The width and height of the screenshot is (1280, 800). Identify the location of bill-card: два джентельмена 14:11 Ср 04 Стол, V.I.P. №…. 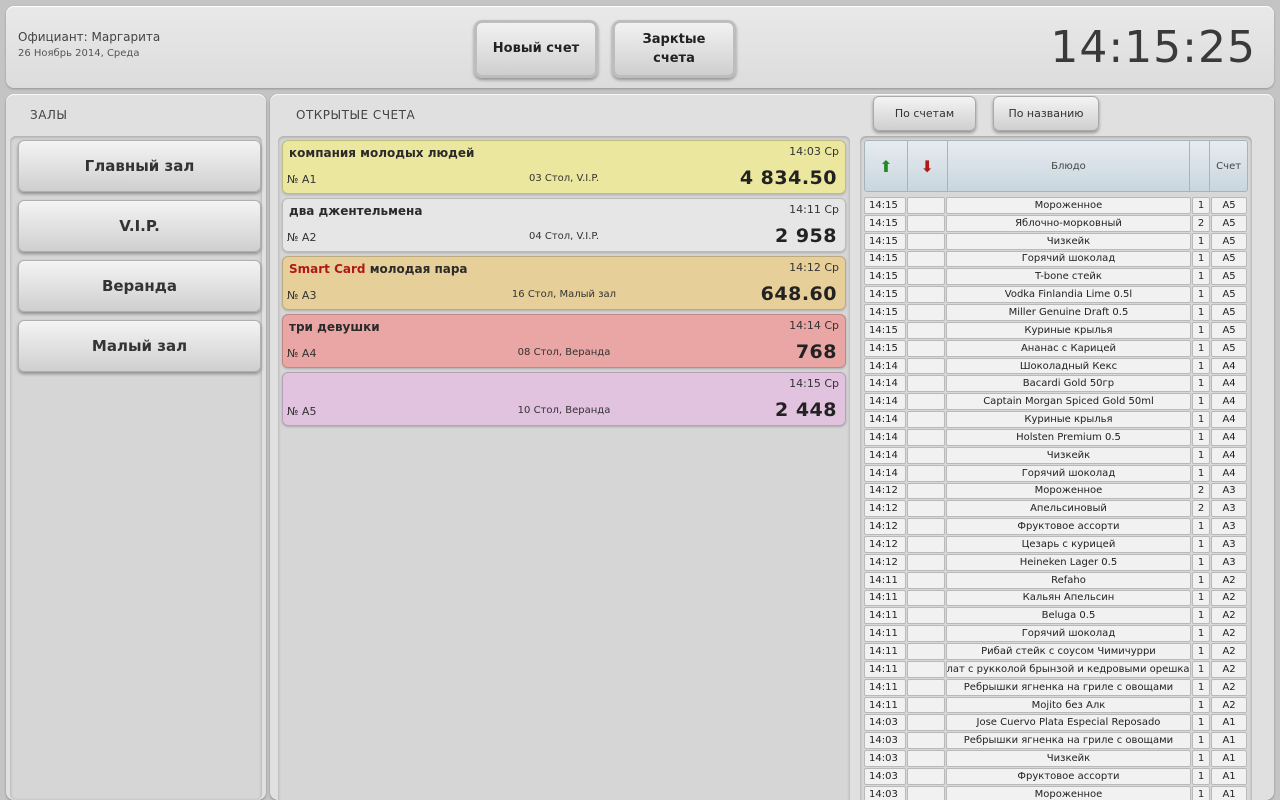
(564, 225).